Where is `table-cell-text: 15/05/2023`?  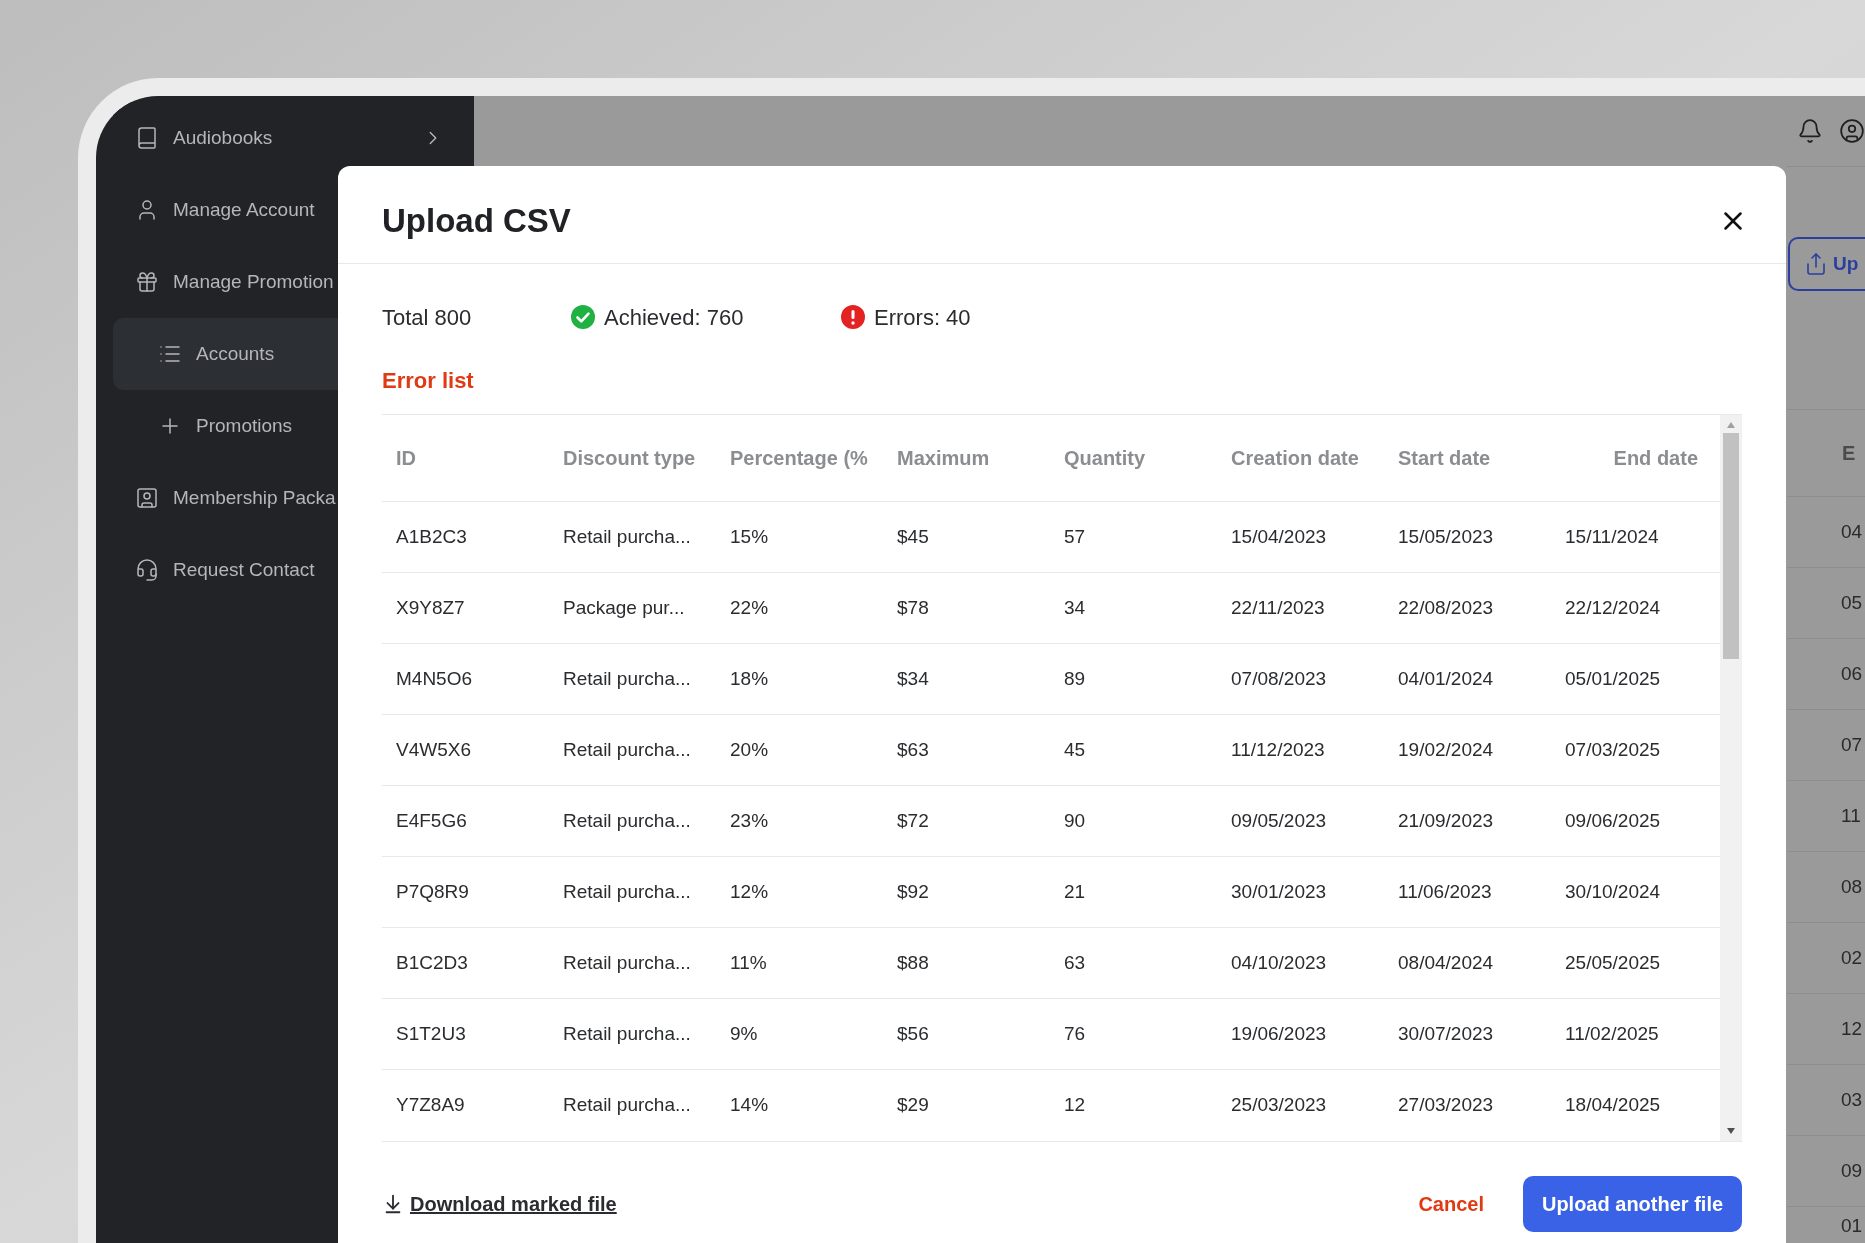 table-cell-text: 15/05/2023 is located at coordinates (1446, 536).